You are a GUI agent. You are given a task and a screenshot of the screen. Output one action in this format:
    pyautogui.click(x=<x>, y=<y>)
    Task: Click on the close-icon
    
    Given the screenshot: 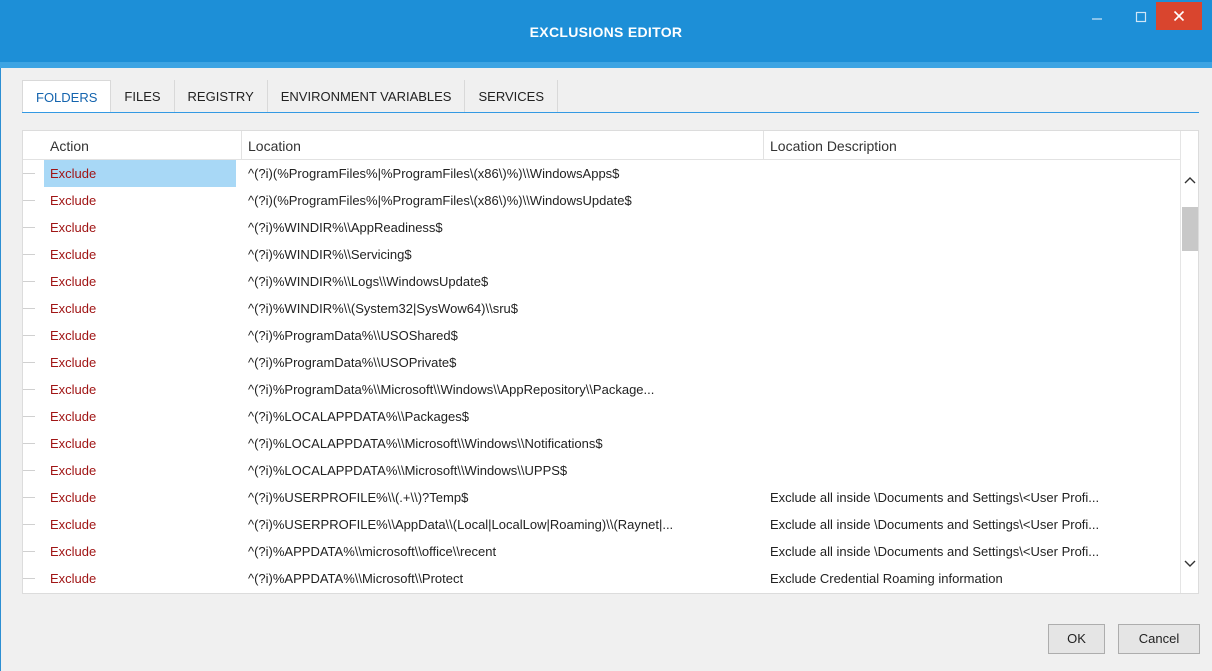 What is the action you would take?
    pyautogui.click(x=1179, y=16)
    